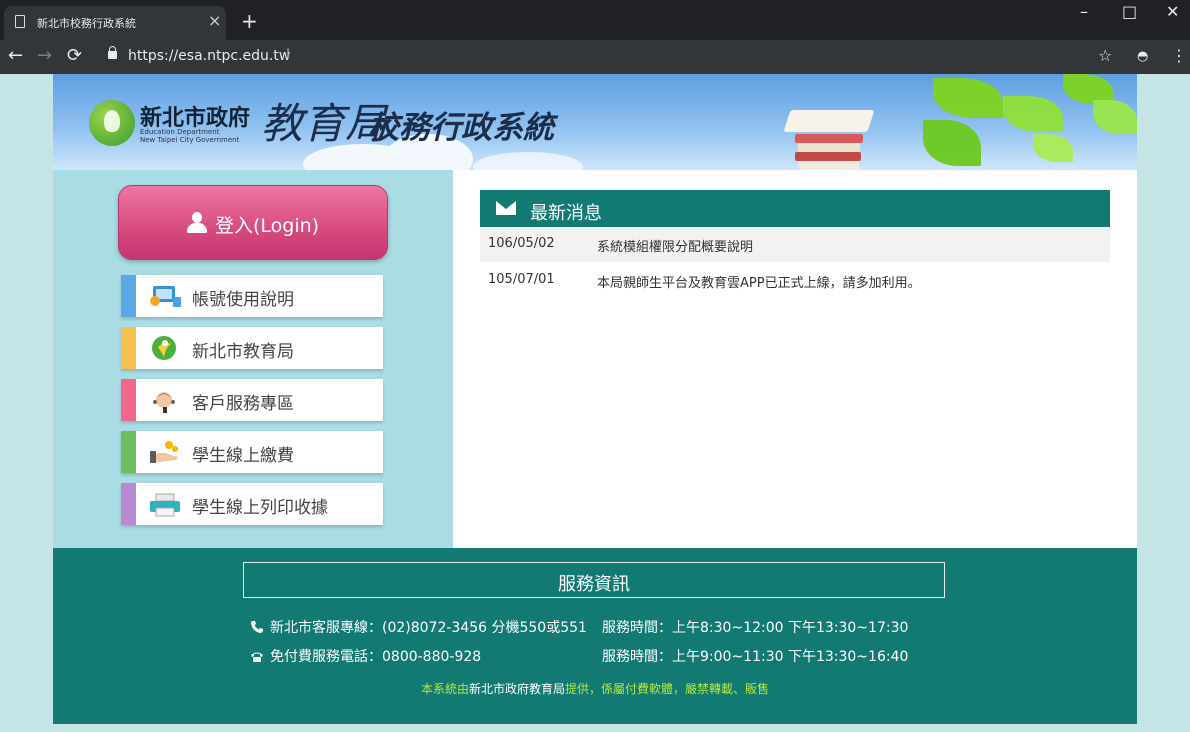 The height and width of the screenshot is (732, 1190). I want to click on news-date: 106/05/02, so click(521, 243).